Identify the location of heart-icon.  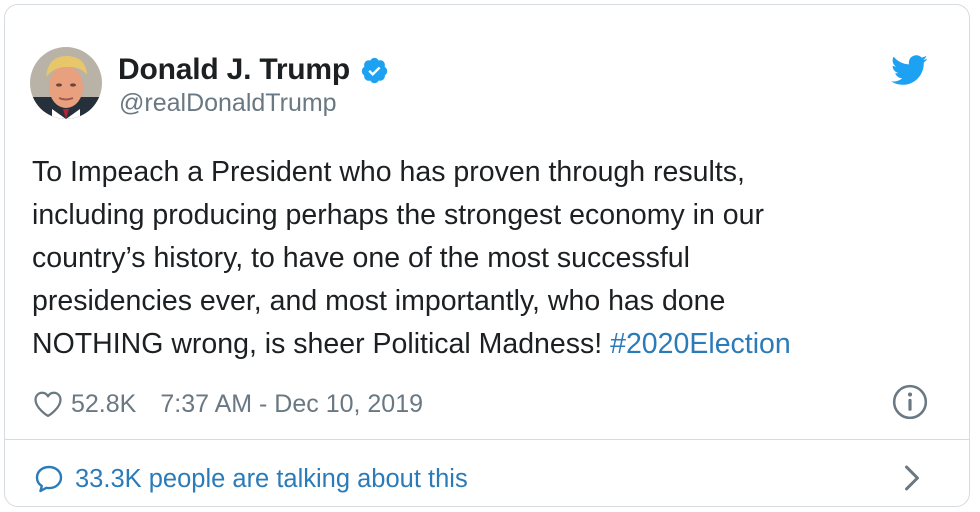
(48, 404).